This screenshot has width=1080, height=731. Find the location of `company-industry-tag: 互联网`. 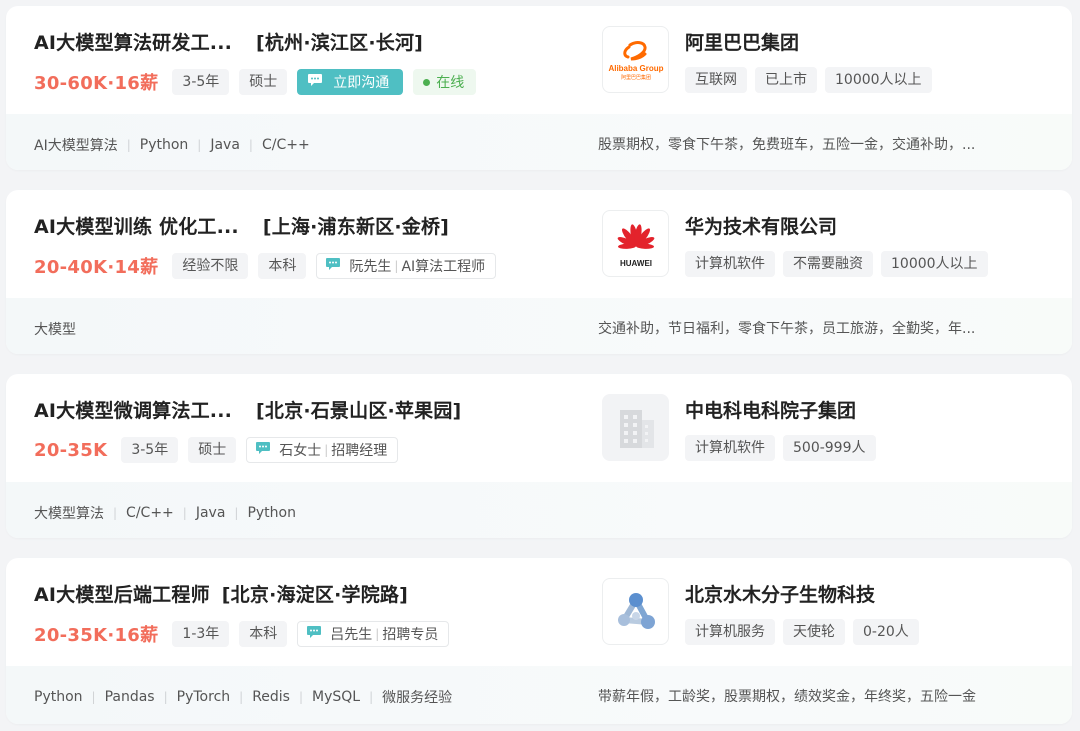

company-industry-tag: 互联网 is located at coordinates (716, 80).